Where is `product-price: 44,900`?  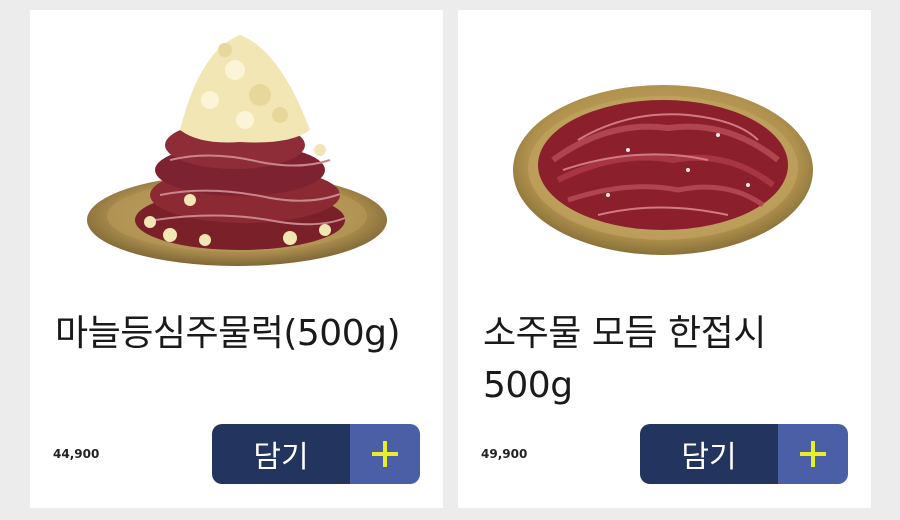 product-price: 44,900 is located at coordinates (76, 454).